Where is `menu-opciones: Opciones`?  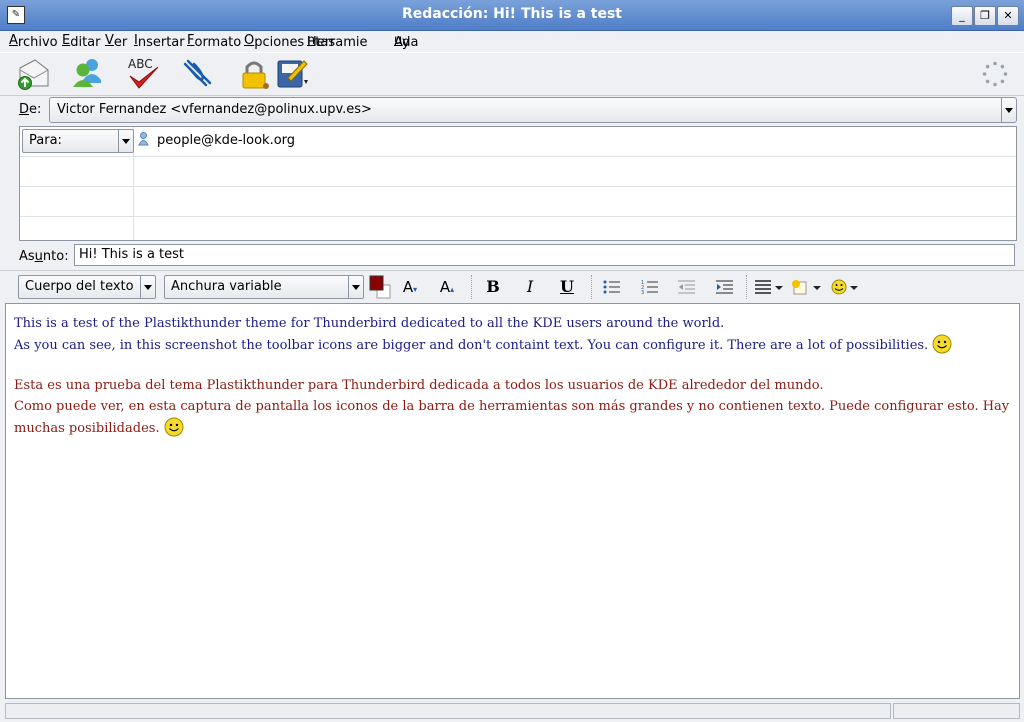 menu-opciones: Opciones is located at coordinates (274, 41).